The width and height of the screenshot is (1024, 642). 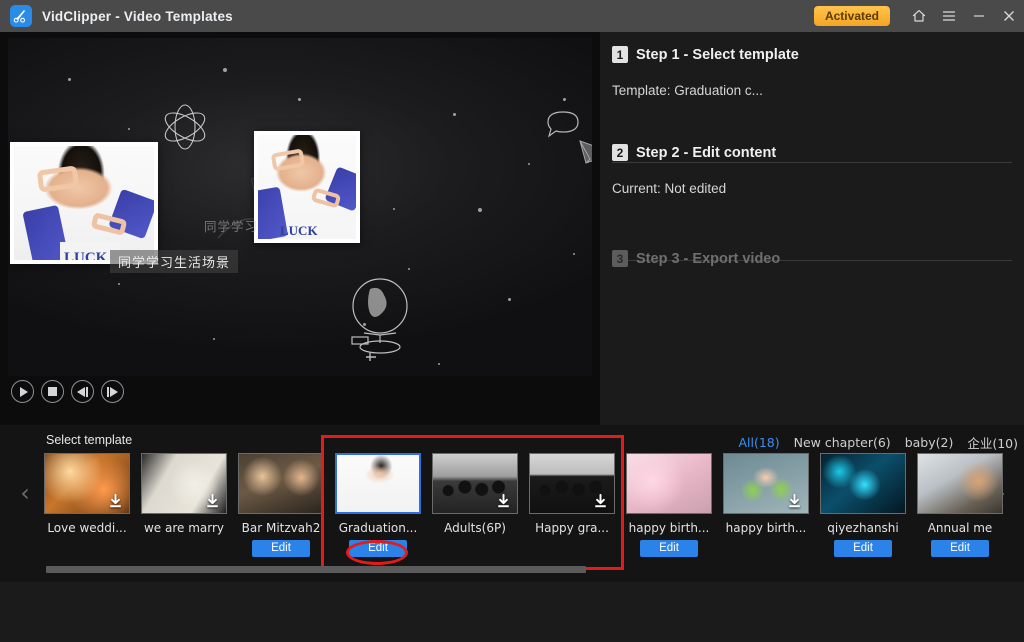 I want to click on activated-badge: Activated, so click(x=851, y=16).